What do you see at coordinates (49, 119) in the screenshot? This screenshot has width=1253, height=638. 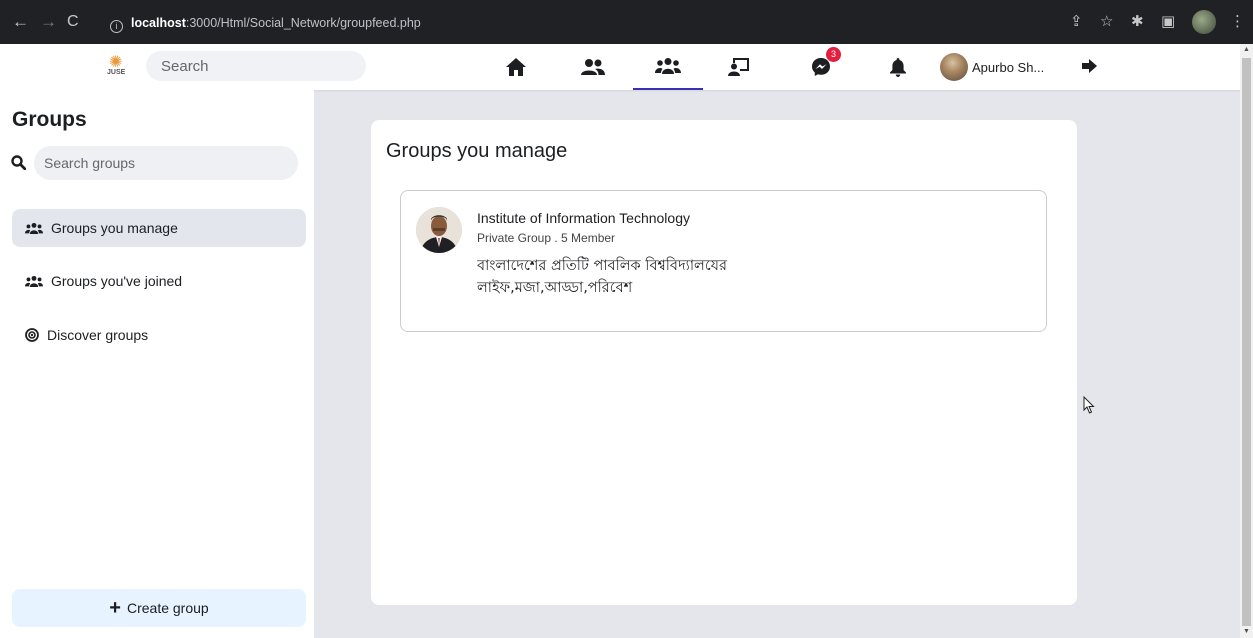 I see `sidebar-title: Groups` at bounding box center [49, 119].